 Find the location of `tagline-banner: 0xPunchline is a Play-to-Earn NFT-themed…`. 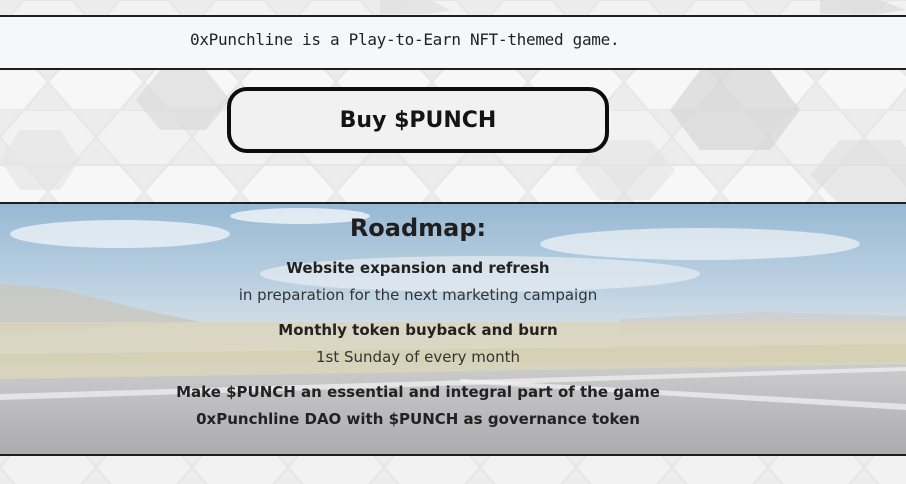

tagline-banner: 0xPunchline is a Play-to-Earn NFT-themed… is located at coordinates (453, 42).